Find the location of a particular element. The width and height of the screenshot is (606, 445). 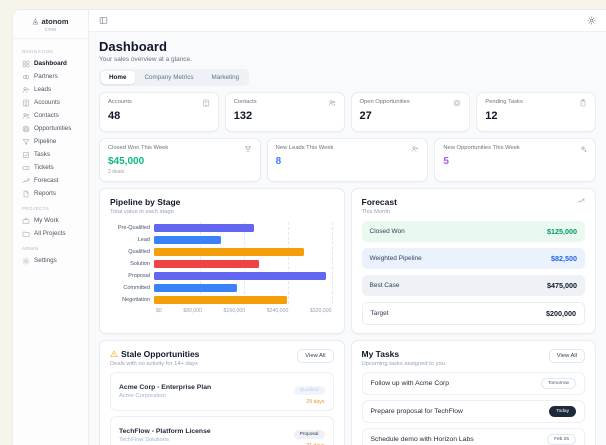

funnel-icon is located at coordinates (26, 142).